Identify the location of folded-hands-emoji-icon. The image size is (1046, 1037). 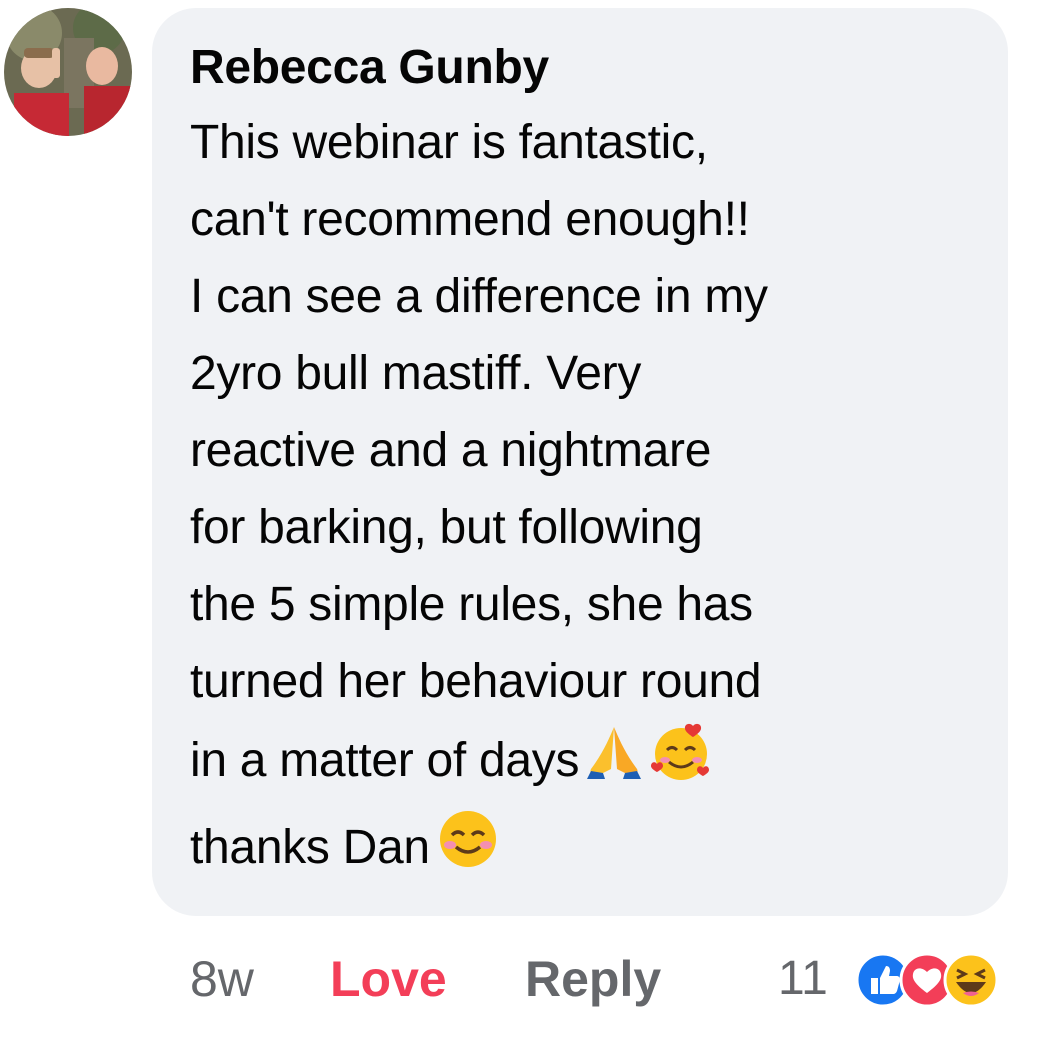
(614, 763).